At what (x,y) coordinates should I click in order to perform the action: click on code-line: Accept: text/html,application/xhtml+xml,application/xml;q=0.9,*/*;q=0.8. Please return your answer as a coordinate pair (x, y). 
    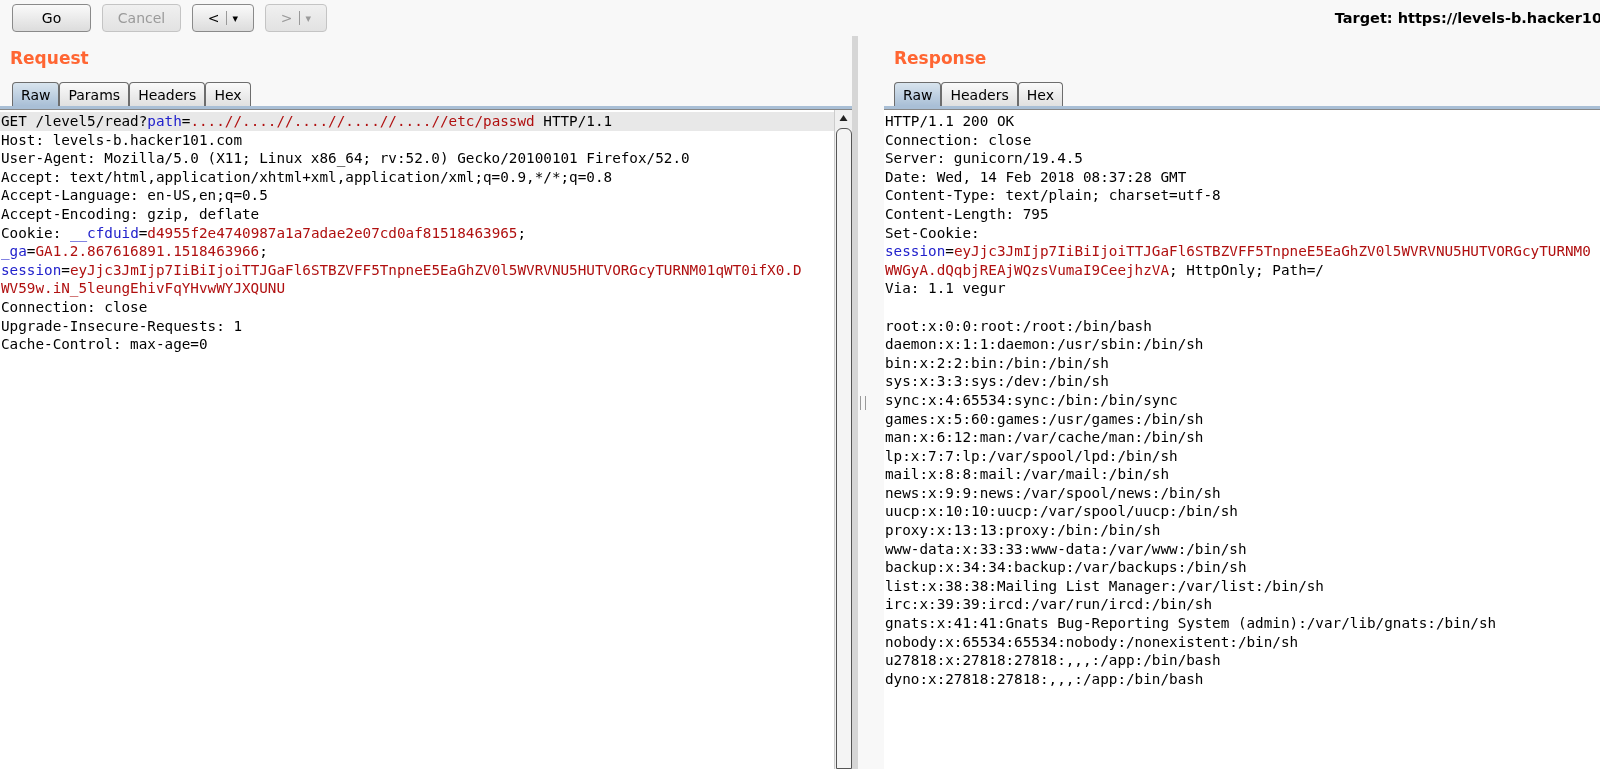
    Looking at the image, I should click on (307, 177).